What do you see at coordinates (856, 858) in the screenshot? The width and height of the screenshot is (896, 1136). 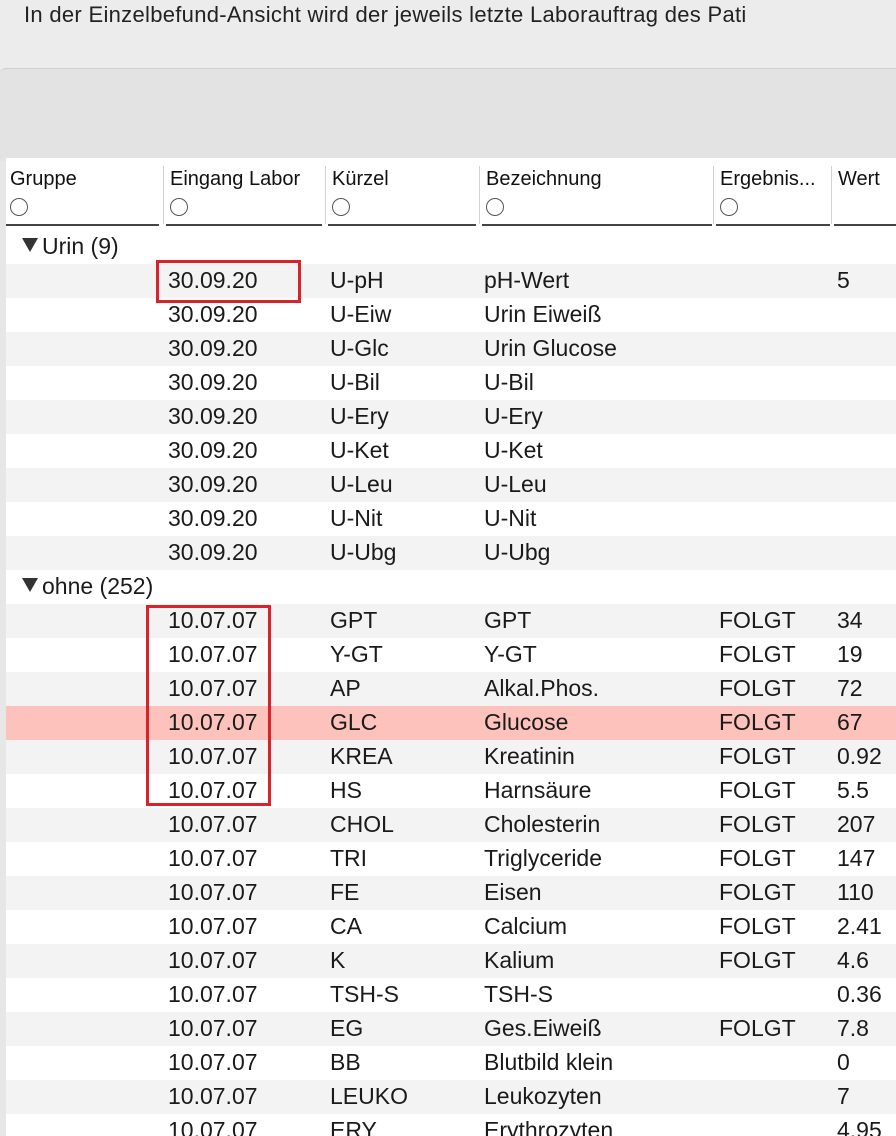 I see `cell-wert: 147` at bounding box center [856, 858].